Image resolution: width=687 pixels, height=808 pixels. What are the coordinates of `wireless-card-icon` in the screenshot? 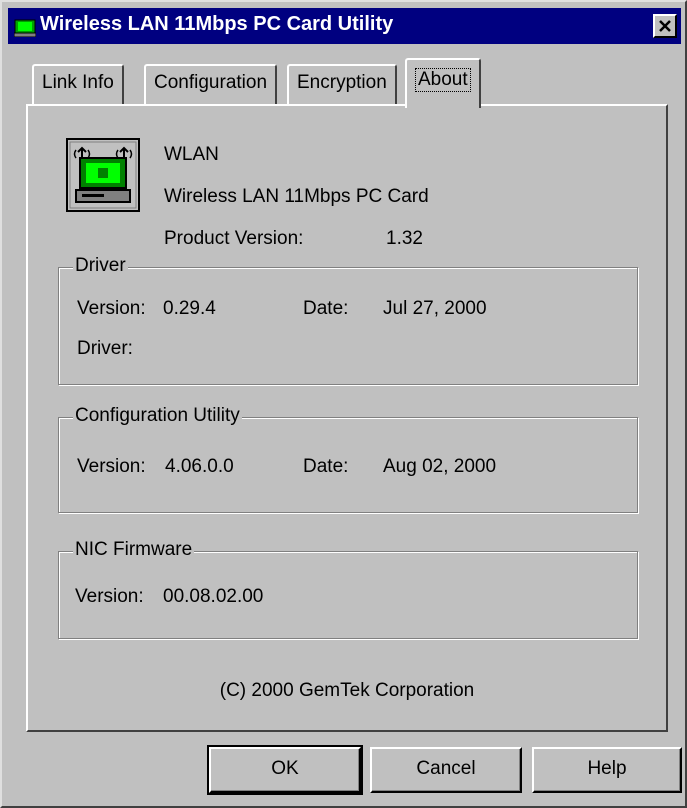 It's located at (103, 175).